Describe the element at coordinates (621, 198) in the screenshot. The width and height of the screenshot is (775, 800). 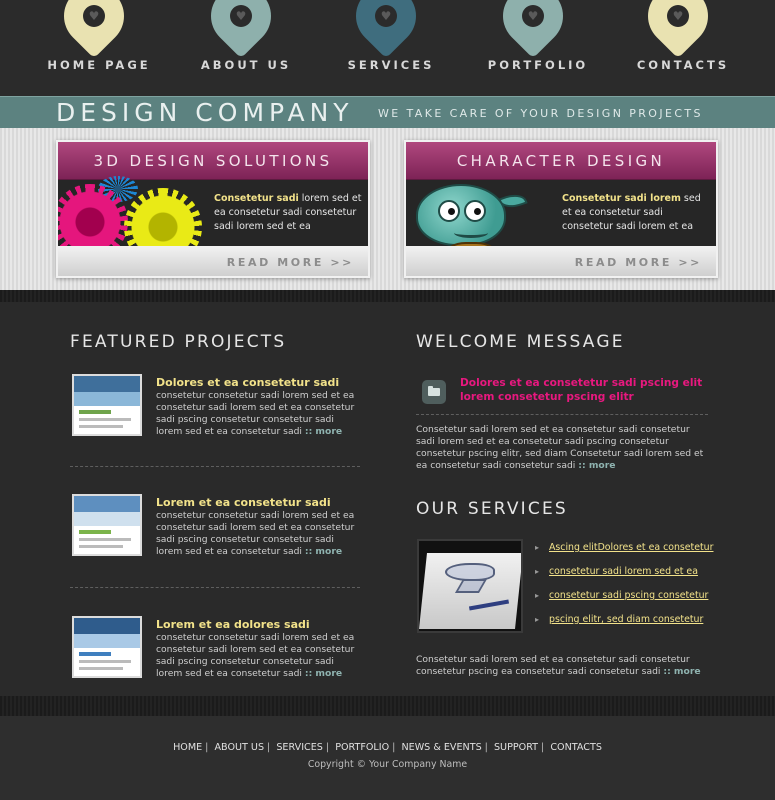
I see `card-lead: Consetetur sadi lorem` at that location.